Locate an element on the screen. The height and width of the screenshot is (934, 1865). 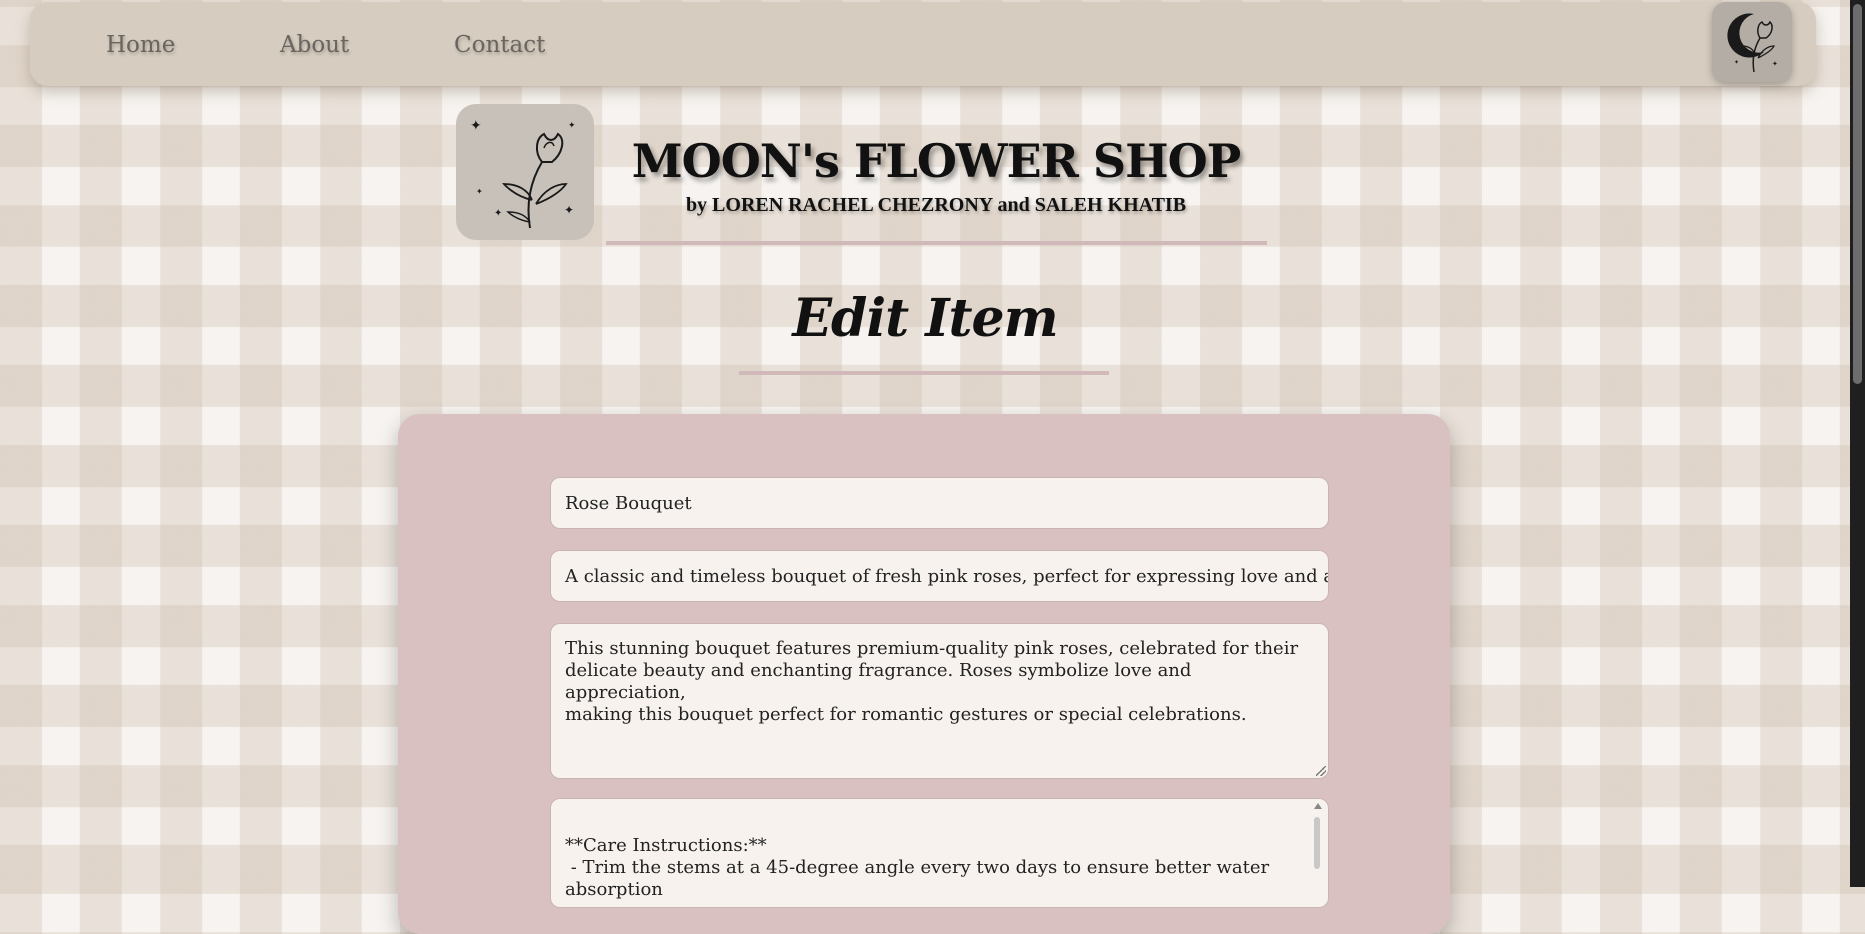
page-title: Edit Item is located at coordinates (925, 318).